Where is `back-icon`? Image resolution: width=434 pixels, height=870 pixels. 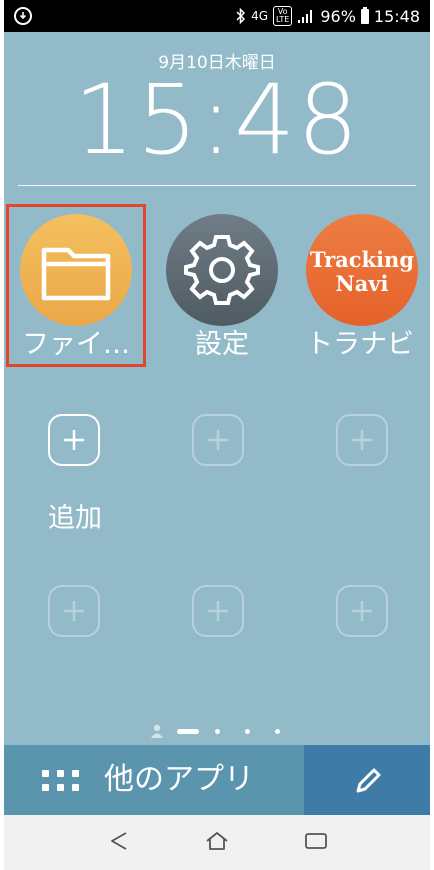
back-icon is located at coordinates (119, 841).